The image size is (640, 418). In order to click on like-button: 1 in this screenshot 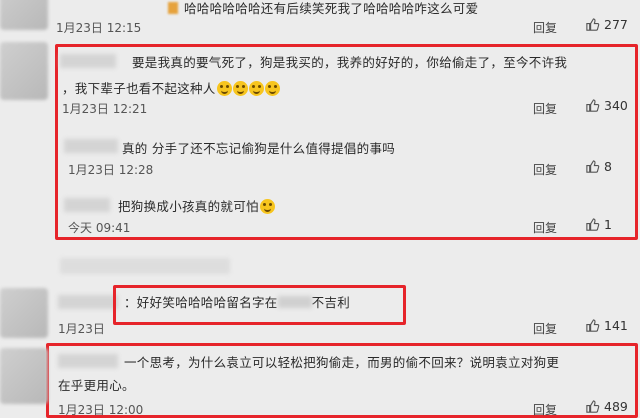, I will do `click(598, 224)`.